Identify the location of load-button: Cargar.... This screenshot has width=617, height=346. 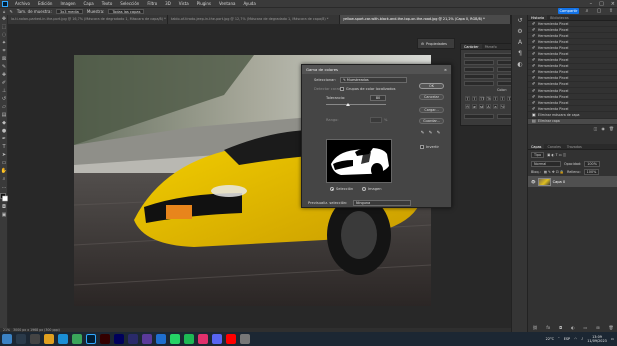
(431, 110).